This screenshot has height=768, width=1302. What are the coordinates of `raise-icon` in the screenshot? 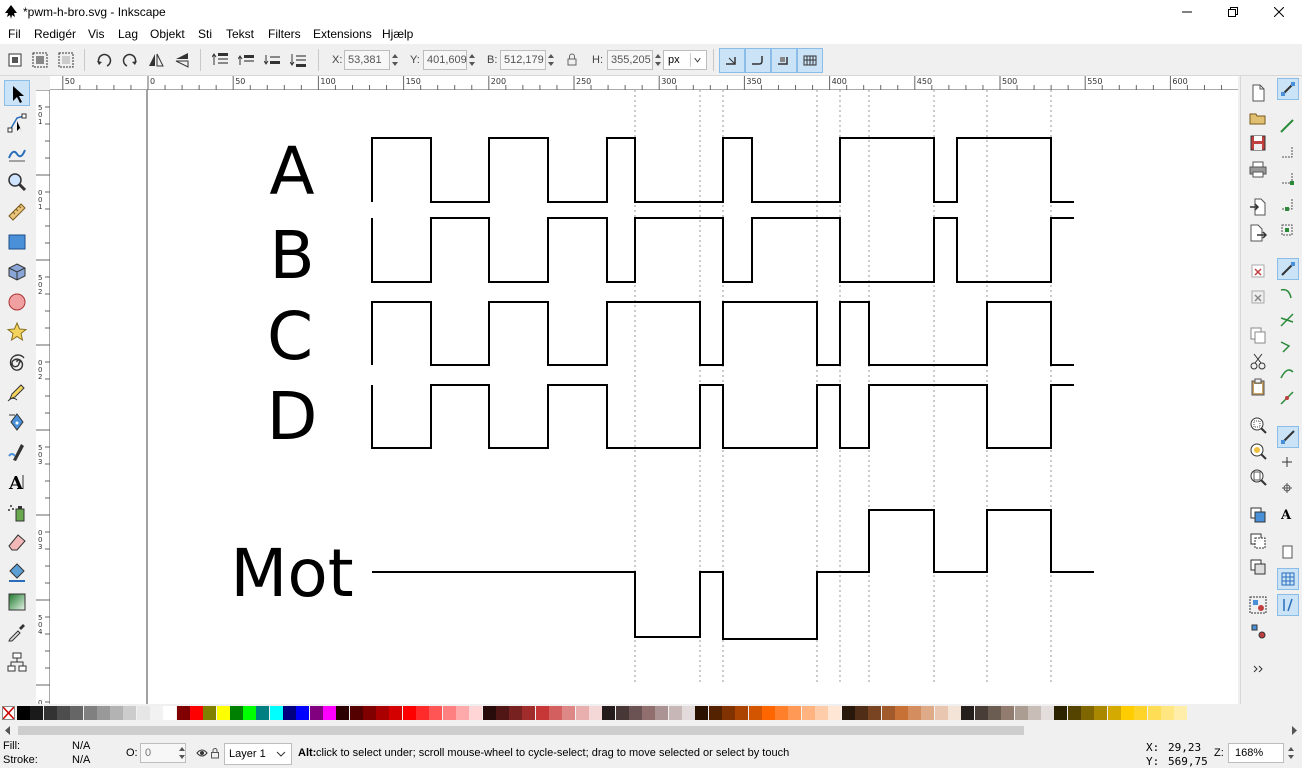 It's located at (247, 60).